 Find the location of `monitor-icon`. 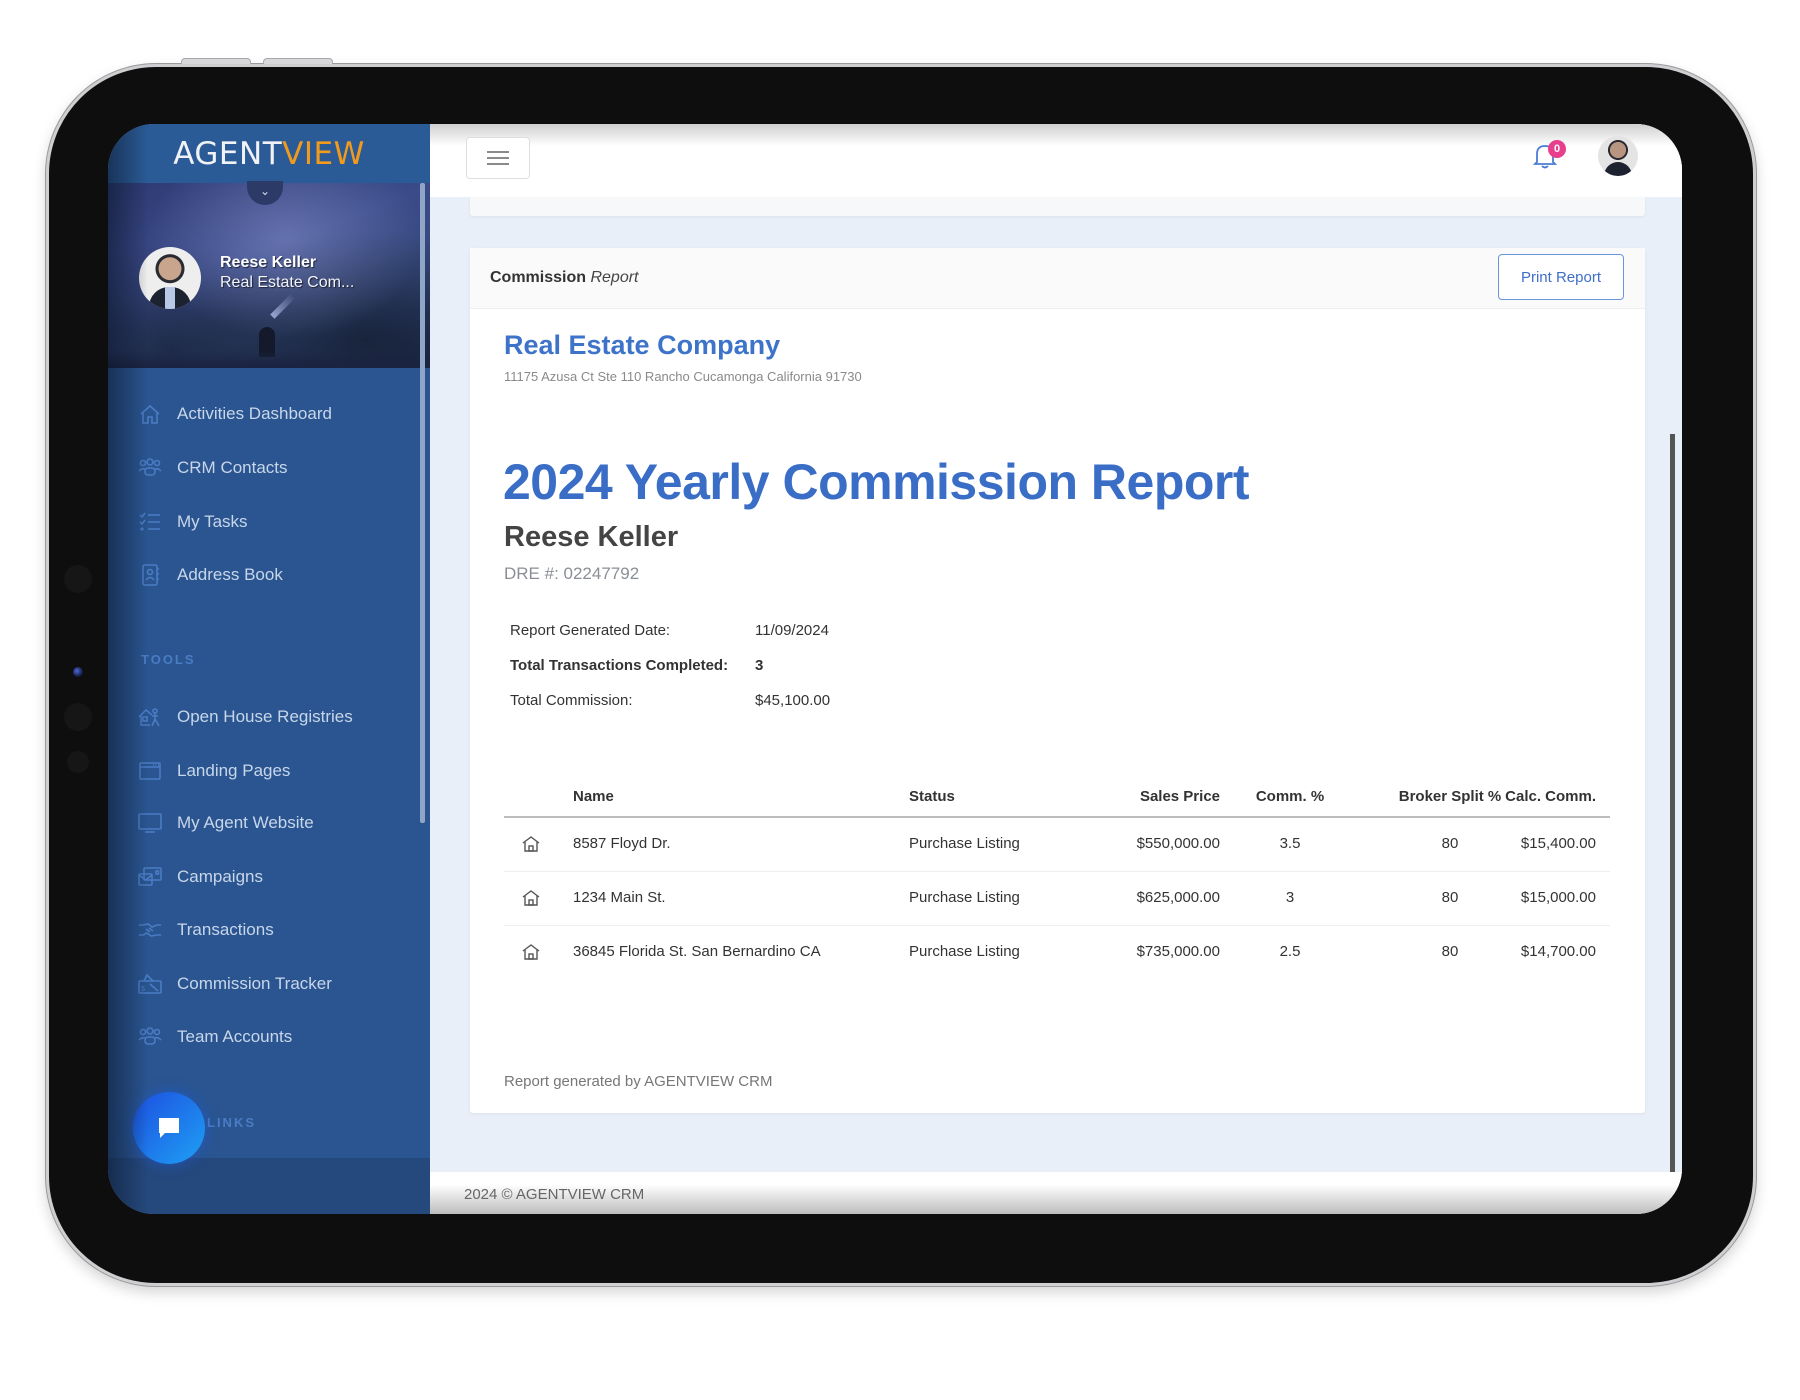

monitor-icon is located at coordinates (150, 823).